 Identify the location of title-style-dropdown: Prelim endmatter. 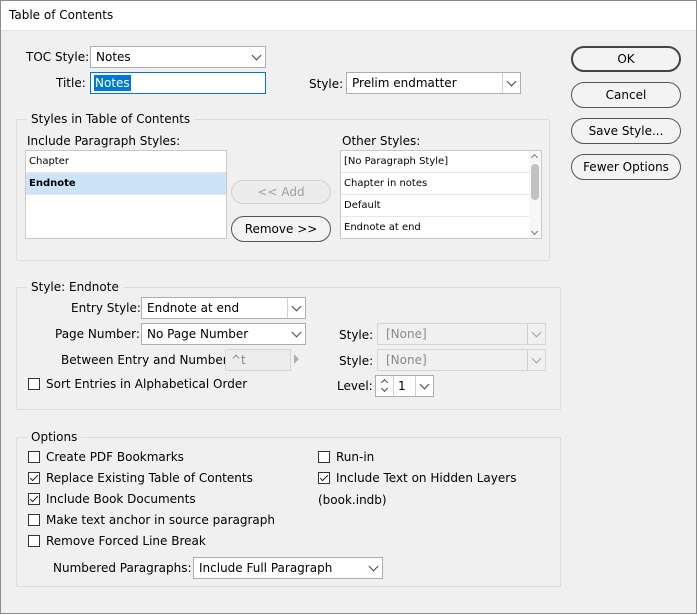
(433, 83).